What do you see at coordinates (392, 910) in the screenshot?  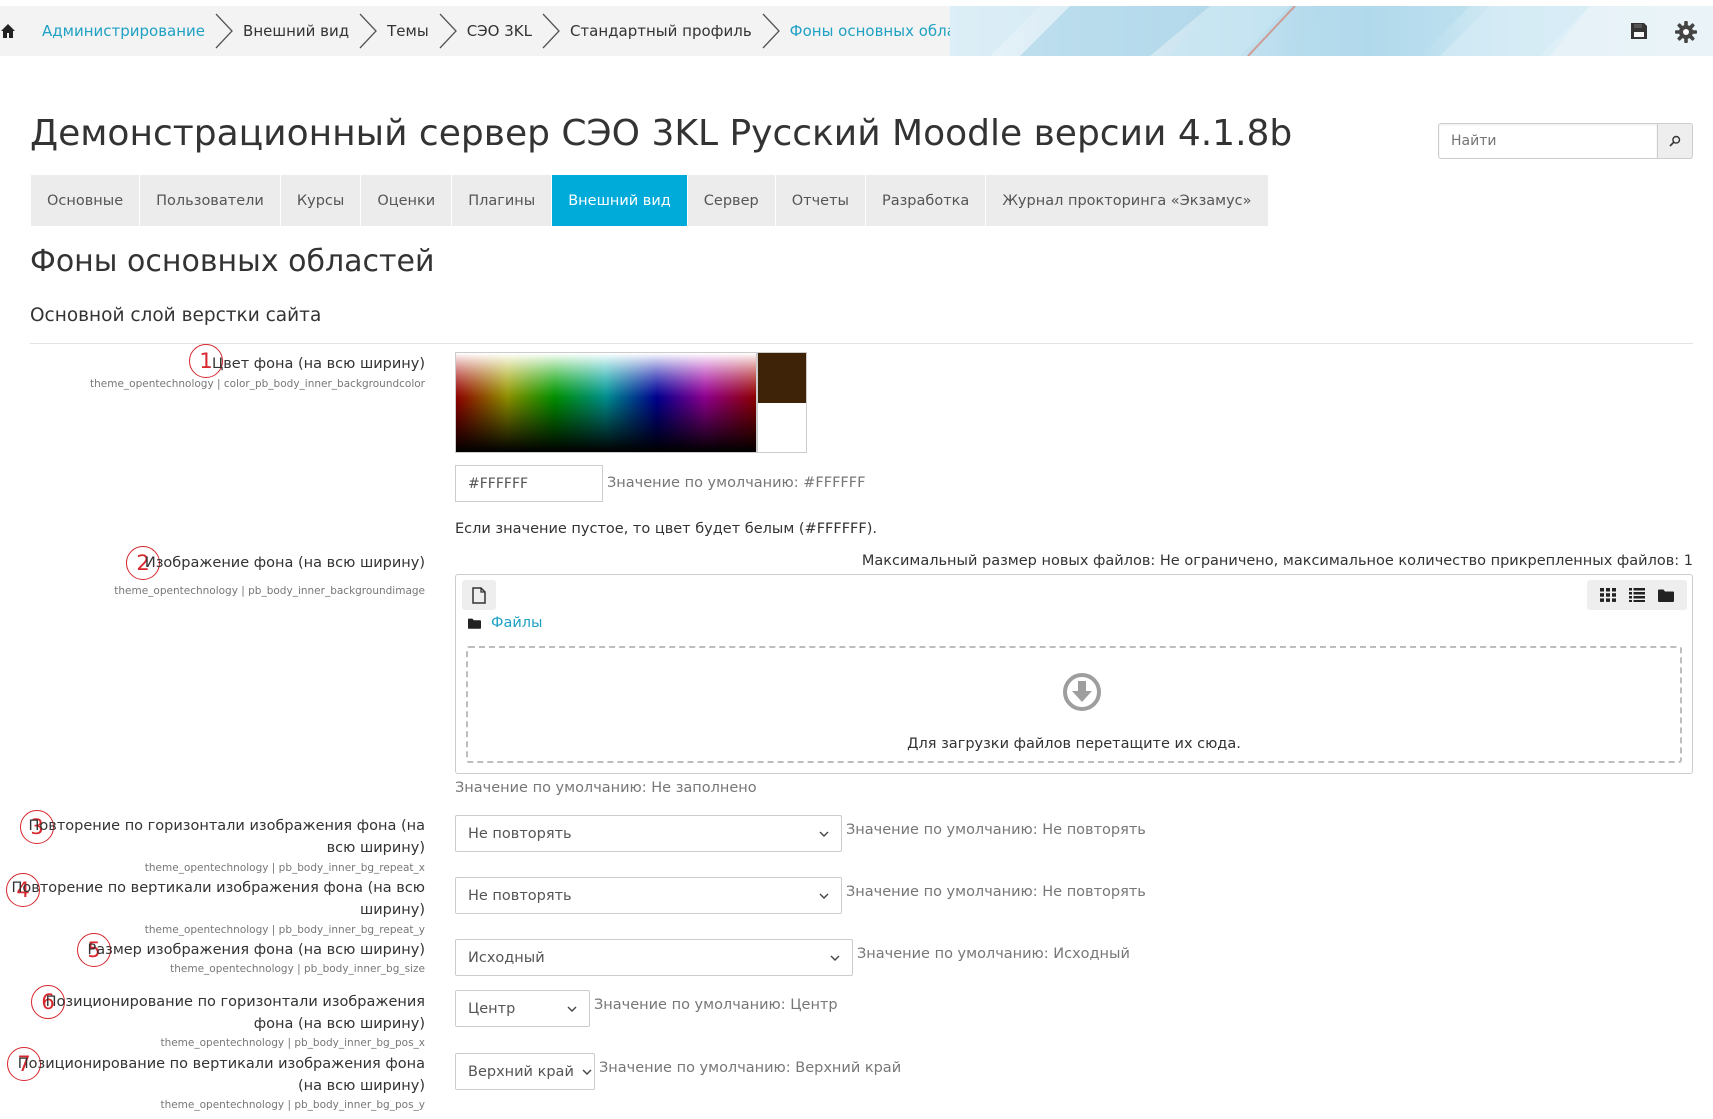 I see `label-line: ширину)` at bounding box center [392, 910].